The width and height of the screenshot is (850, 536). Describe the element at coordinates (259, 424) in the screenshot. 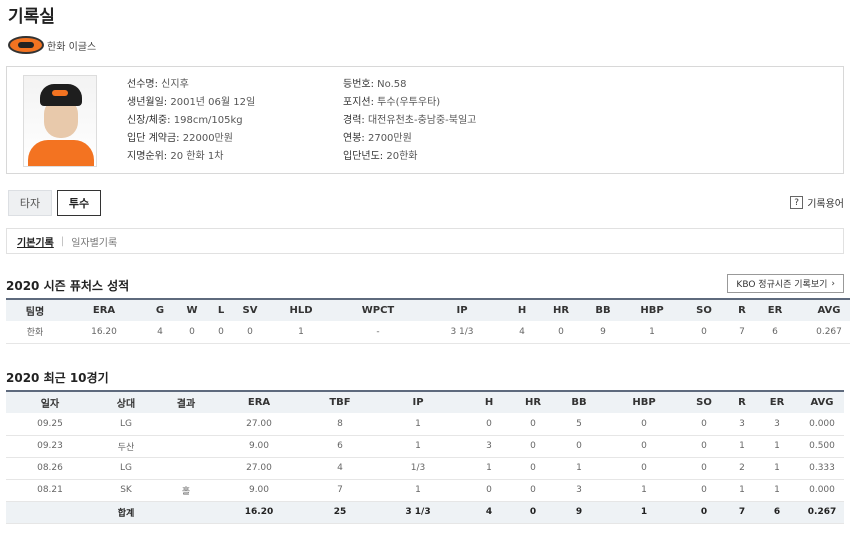

I see `table-cell: 27.00` at that location.